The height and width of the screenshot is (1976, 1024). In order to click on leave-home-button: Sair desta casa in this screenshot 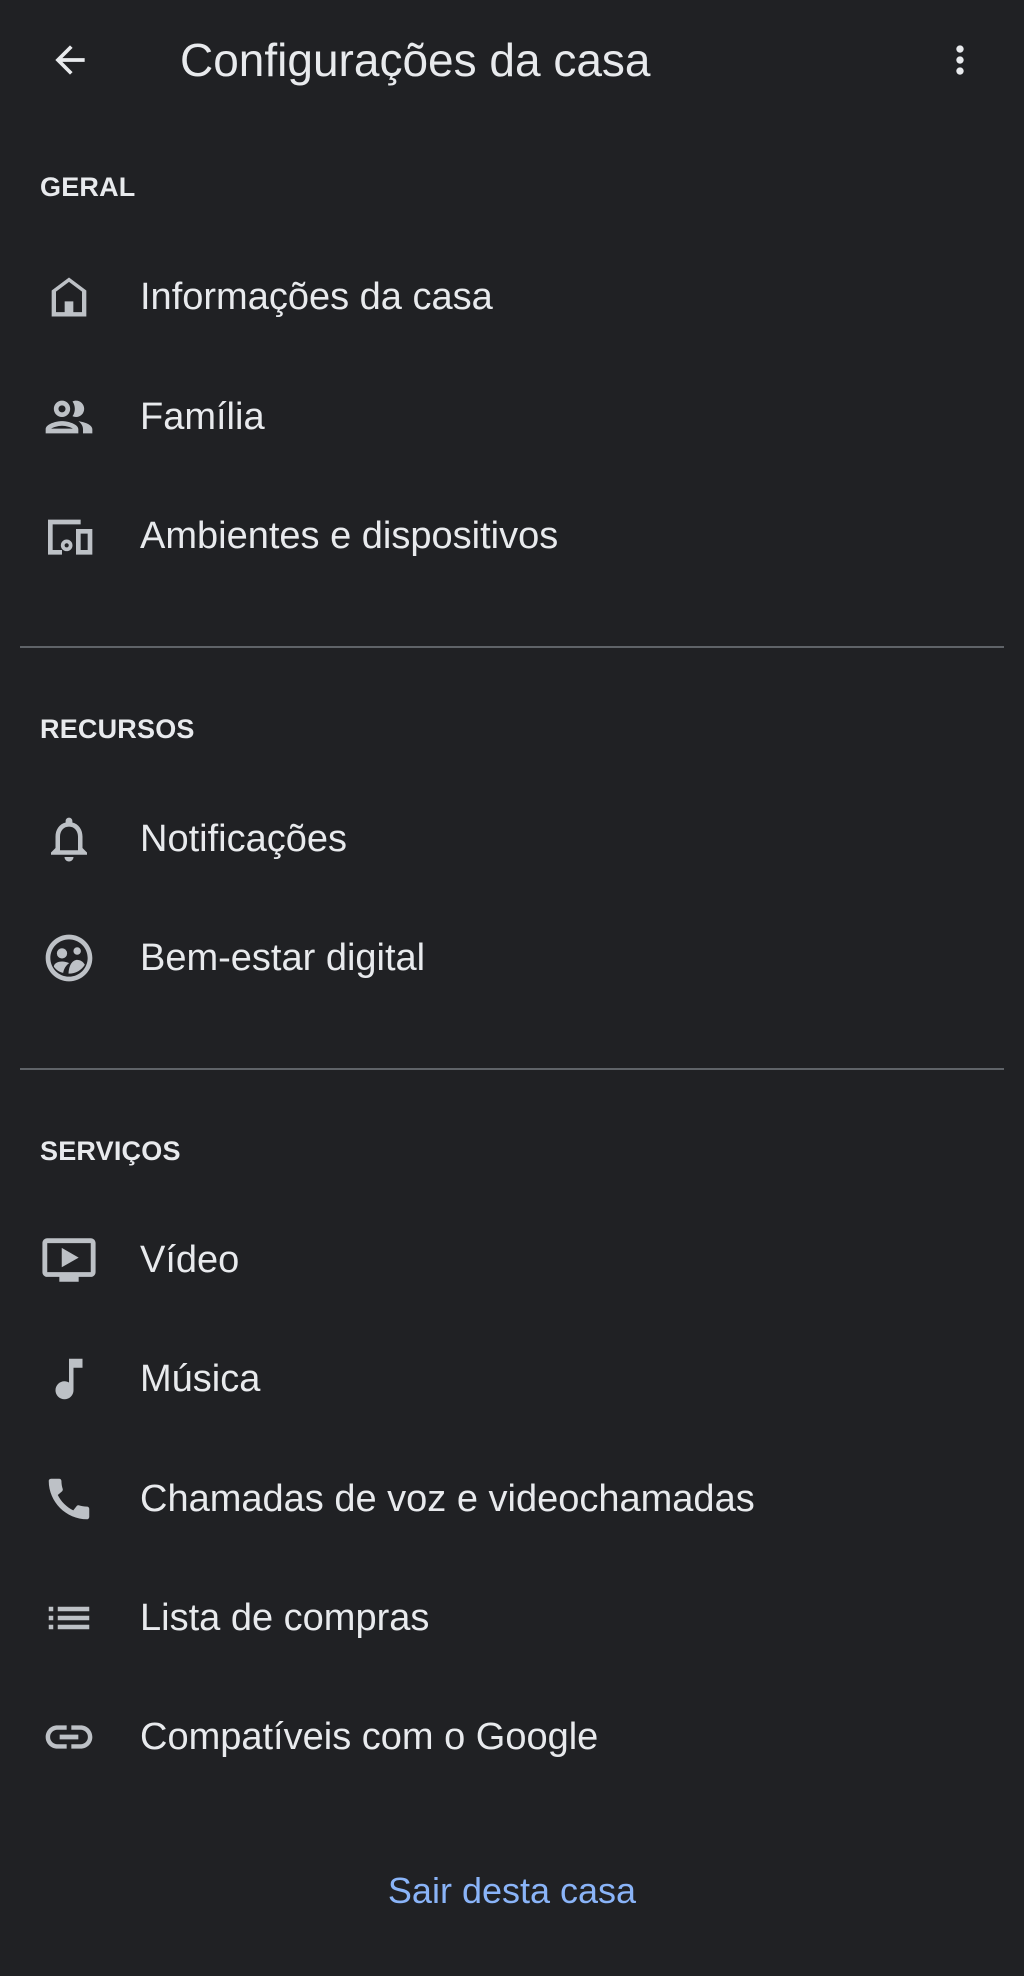, I will do `click(512, 1891)`.